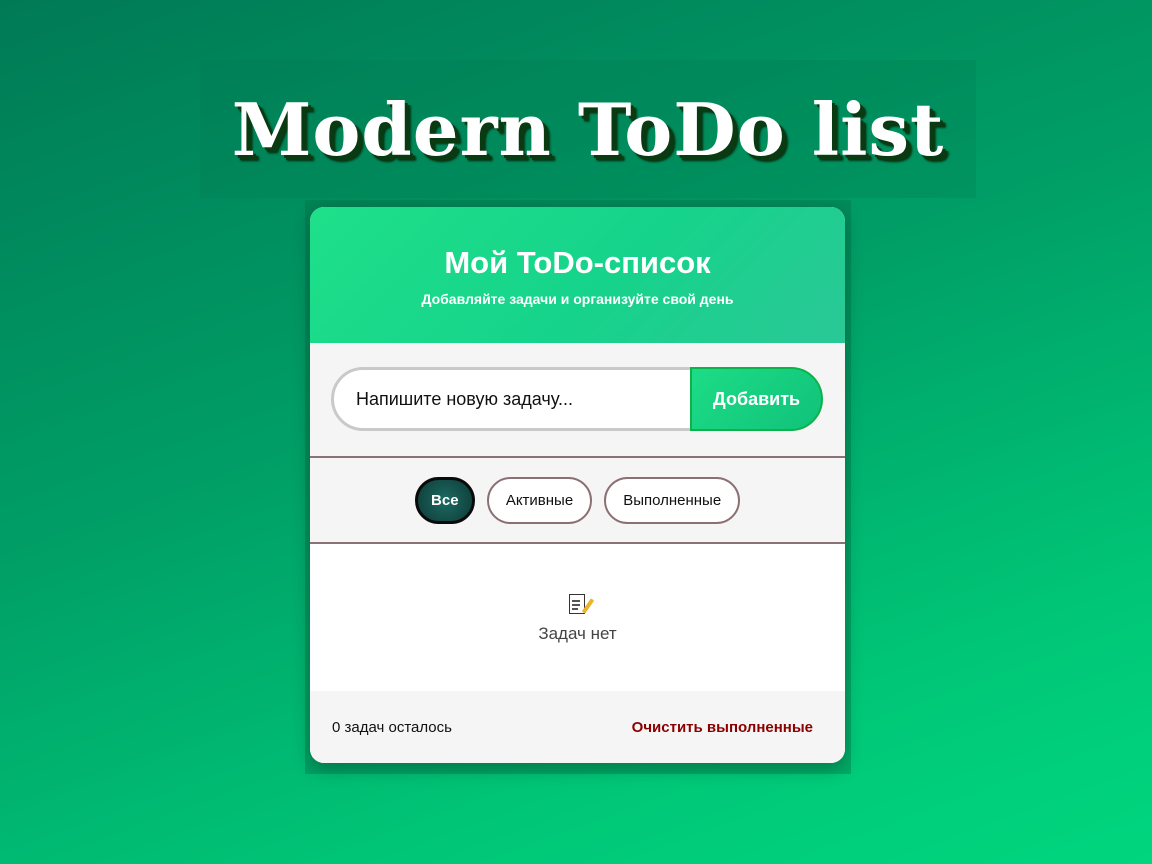 The height and width of the screenshot is (864, 1152). I want to click on filter-all-button: Все, so click(444, 500).